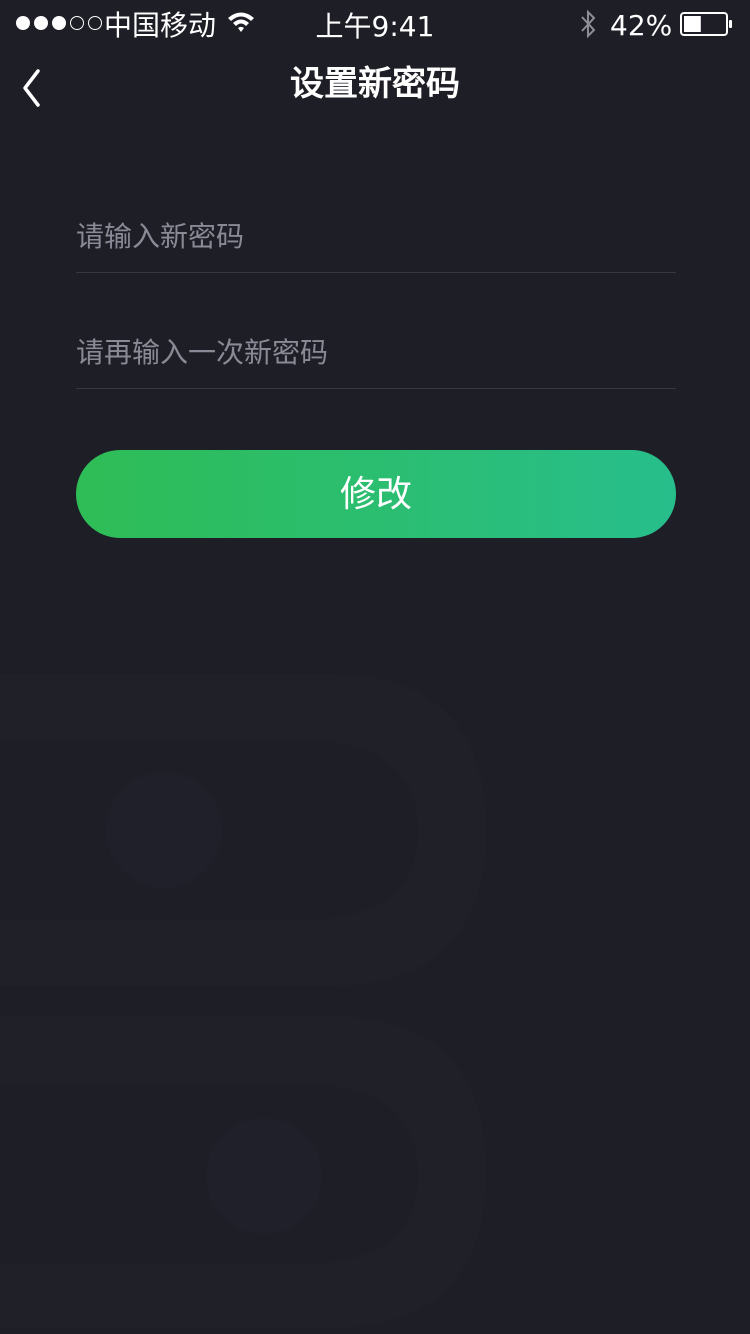 This screenshot has height=1334, width=750. I want to click on new-password-field, so click(376, 236).